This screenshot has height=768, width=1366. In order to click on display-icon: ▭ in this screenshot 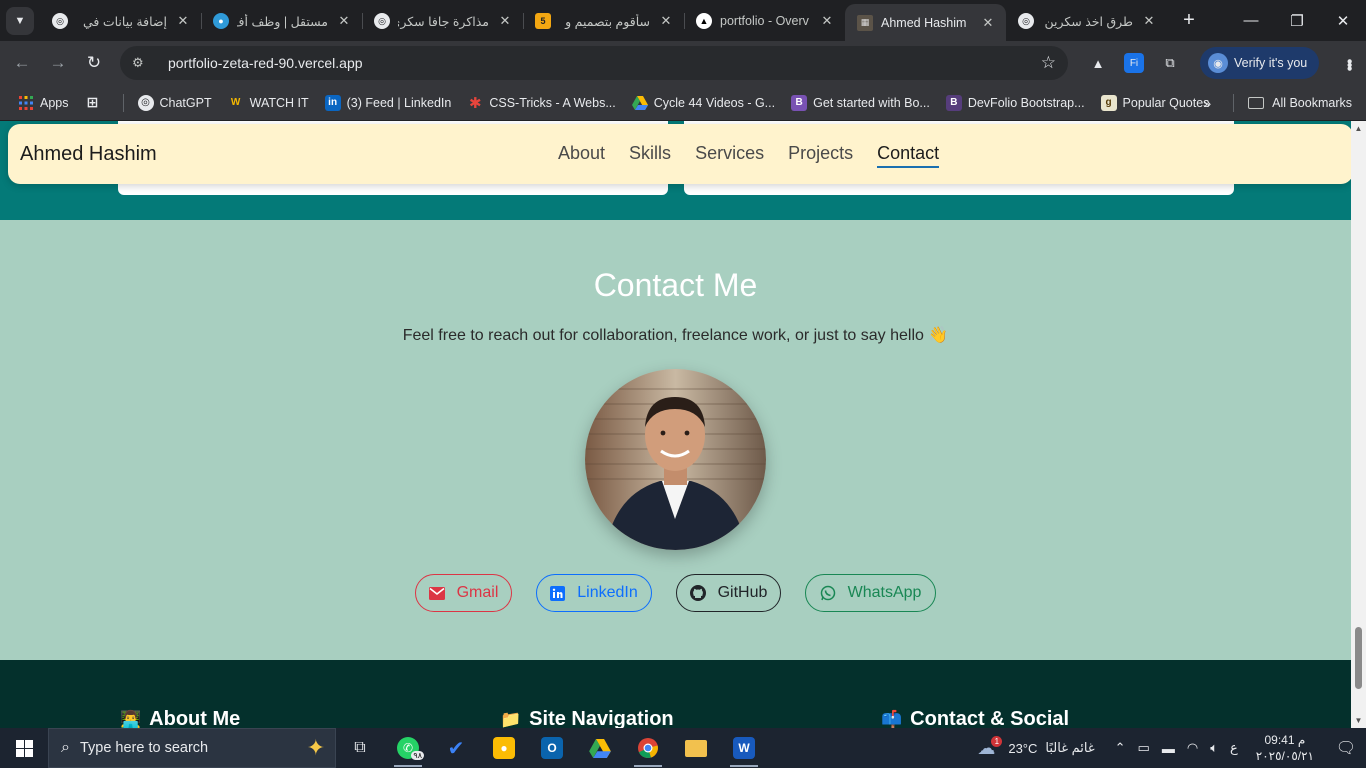, I will do `click(1144, 748)`.